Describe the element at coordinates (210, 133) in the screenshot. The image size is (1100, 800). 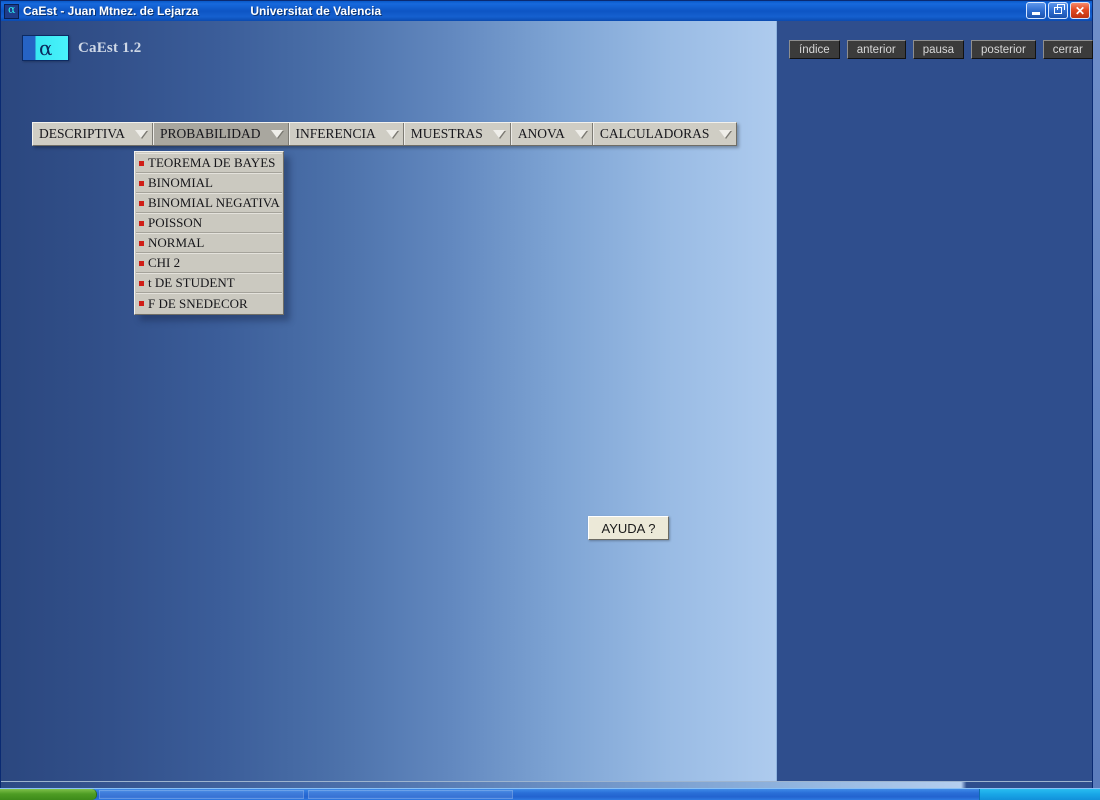
I see `menu-label: PROBABILIDAD` at that location.